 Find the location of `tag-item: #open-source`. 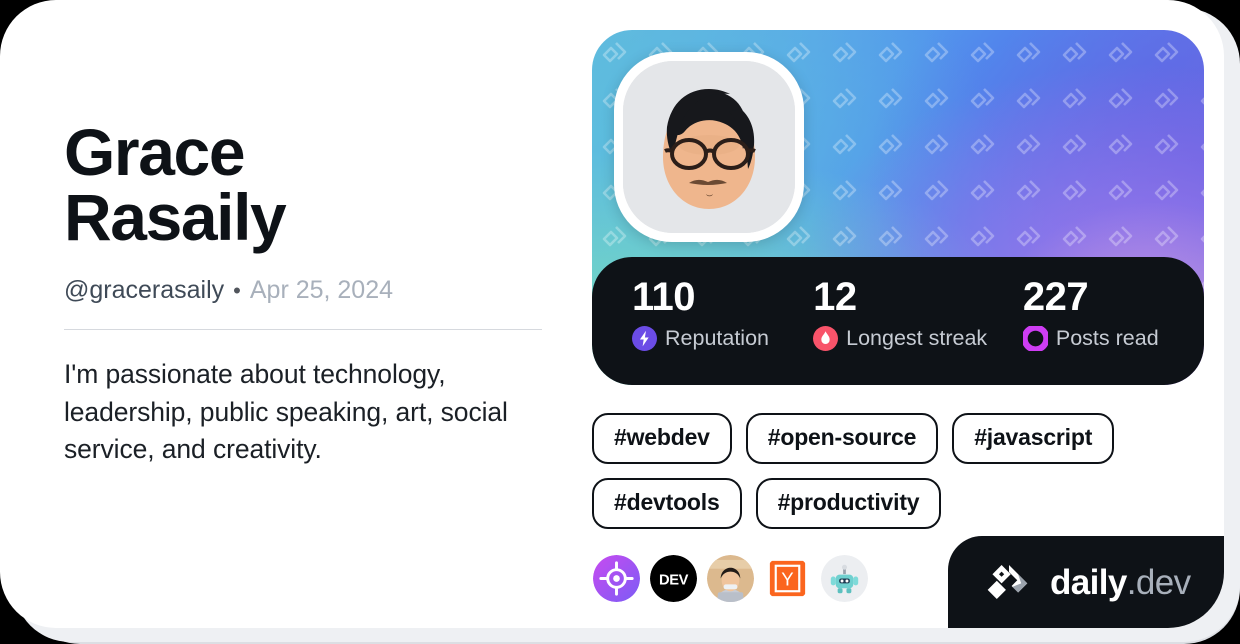

tag-item: #open-source is located at coordinates (842, 438).